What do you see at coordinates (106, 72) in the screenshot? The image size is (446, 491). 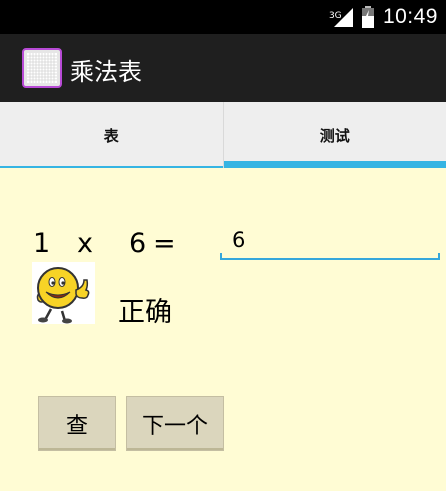 I see `app-title: 乘法表` at bounding box center [106, 72].